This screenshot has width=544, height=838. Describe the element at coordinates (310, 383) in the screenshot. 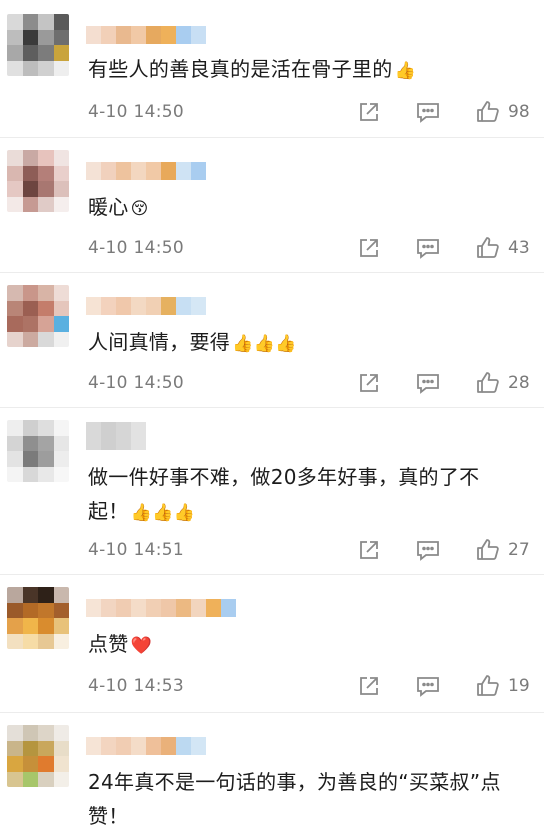

I see `comment-meta: 4-10 14:50 28` at that location.